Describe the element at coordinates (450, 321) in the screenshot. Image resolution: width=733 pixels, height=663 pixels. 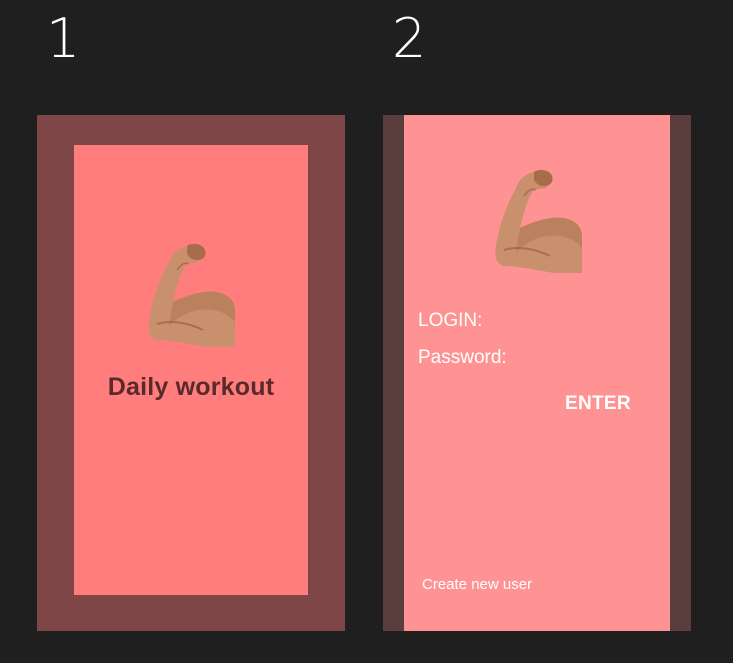
I see `login-field-label: LOGIN:` at that location.